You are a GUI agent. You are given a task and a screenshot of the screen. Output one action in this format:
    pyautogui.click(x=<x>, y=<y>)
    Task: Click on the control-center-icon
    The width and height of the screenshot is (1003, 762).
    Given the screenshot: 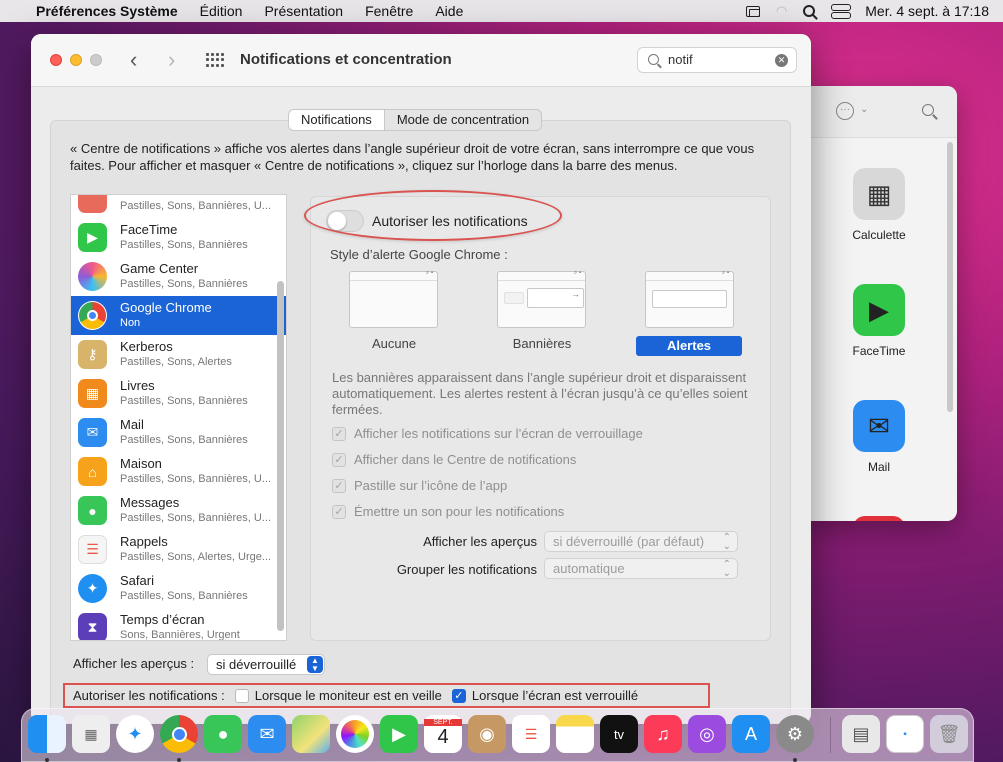 What is the action you would take?
    pyautogui.click(x=841, y=11)
    